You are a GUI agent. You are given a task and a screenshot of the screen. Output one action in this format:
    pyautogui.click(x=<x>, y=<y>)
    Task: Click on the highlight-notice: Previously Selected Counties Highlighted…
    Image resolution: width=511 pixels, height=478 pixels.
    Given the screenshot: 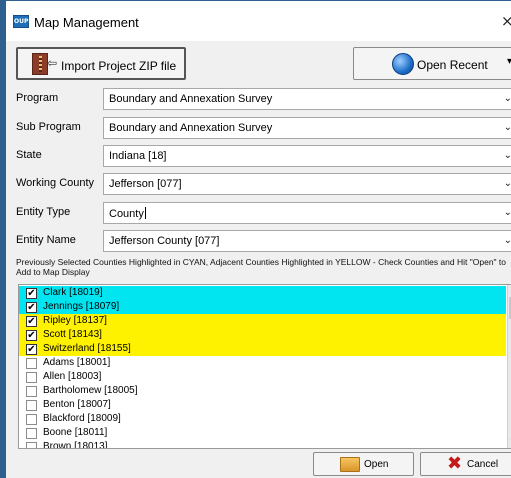 What is the action you would take?
    pyautogui.click(x=261, y=267)
    